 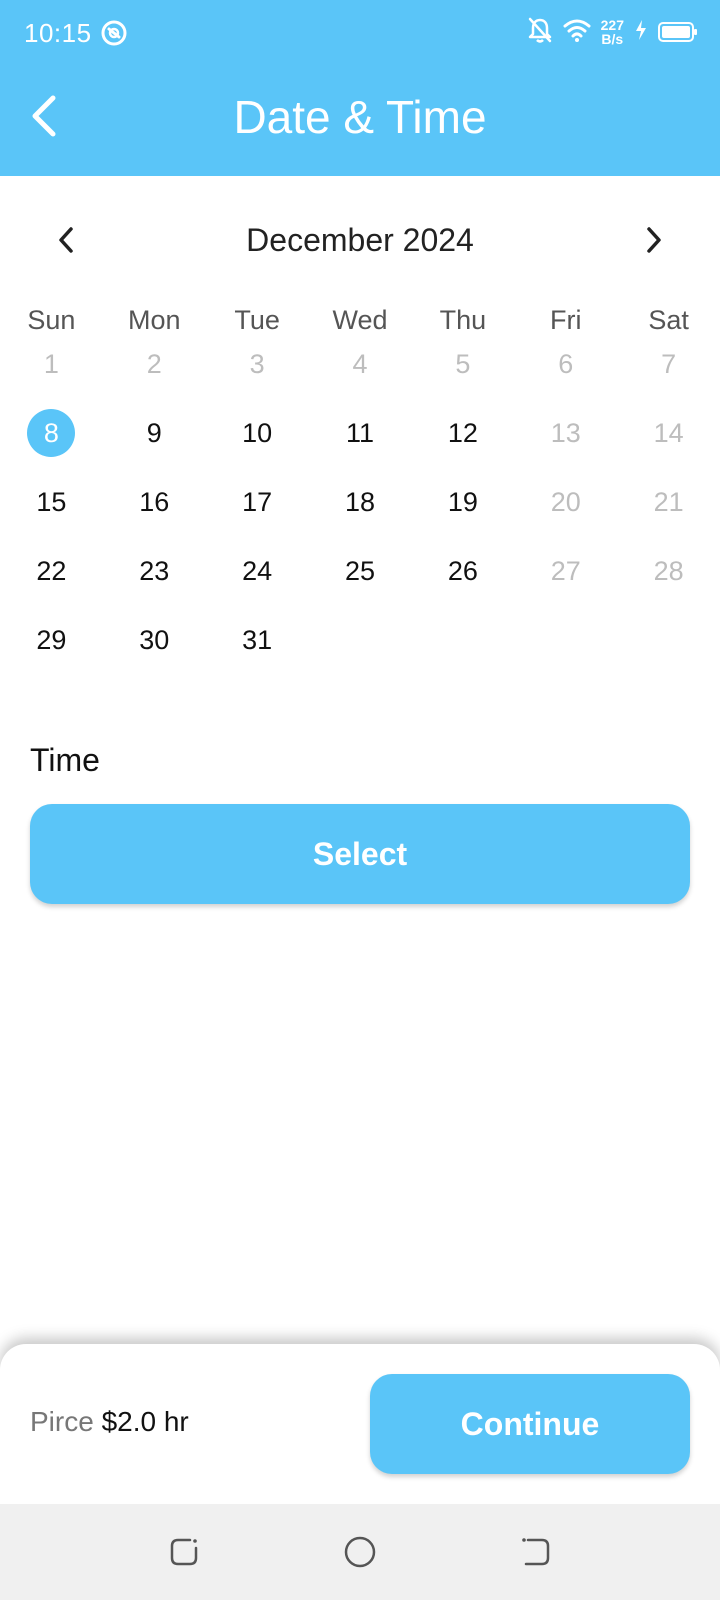 I want to click on bell-off-icon, so click(x=540, y=32).